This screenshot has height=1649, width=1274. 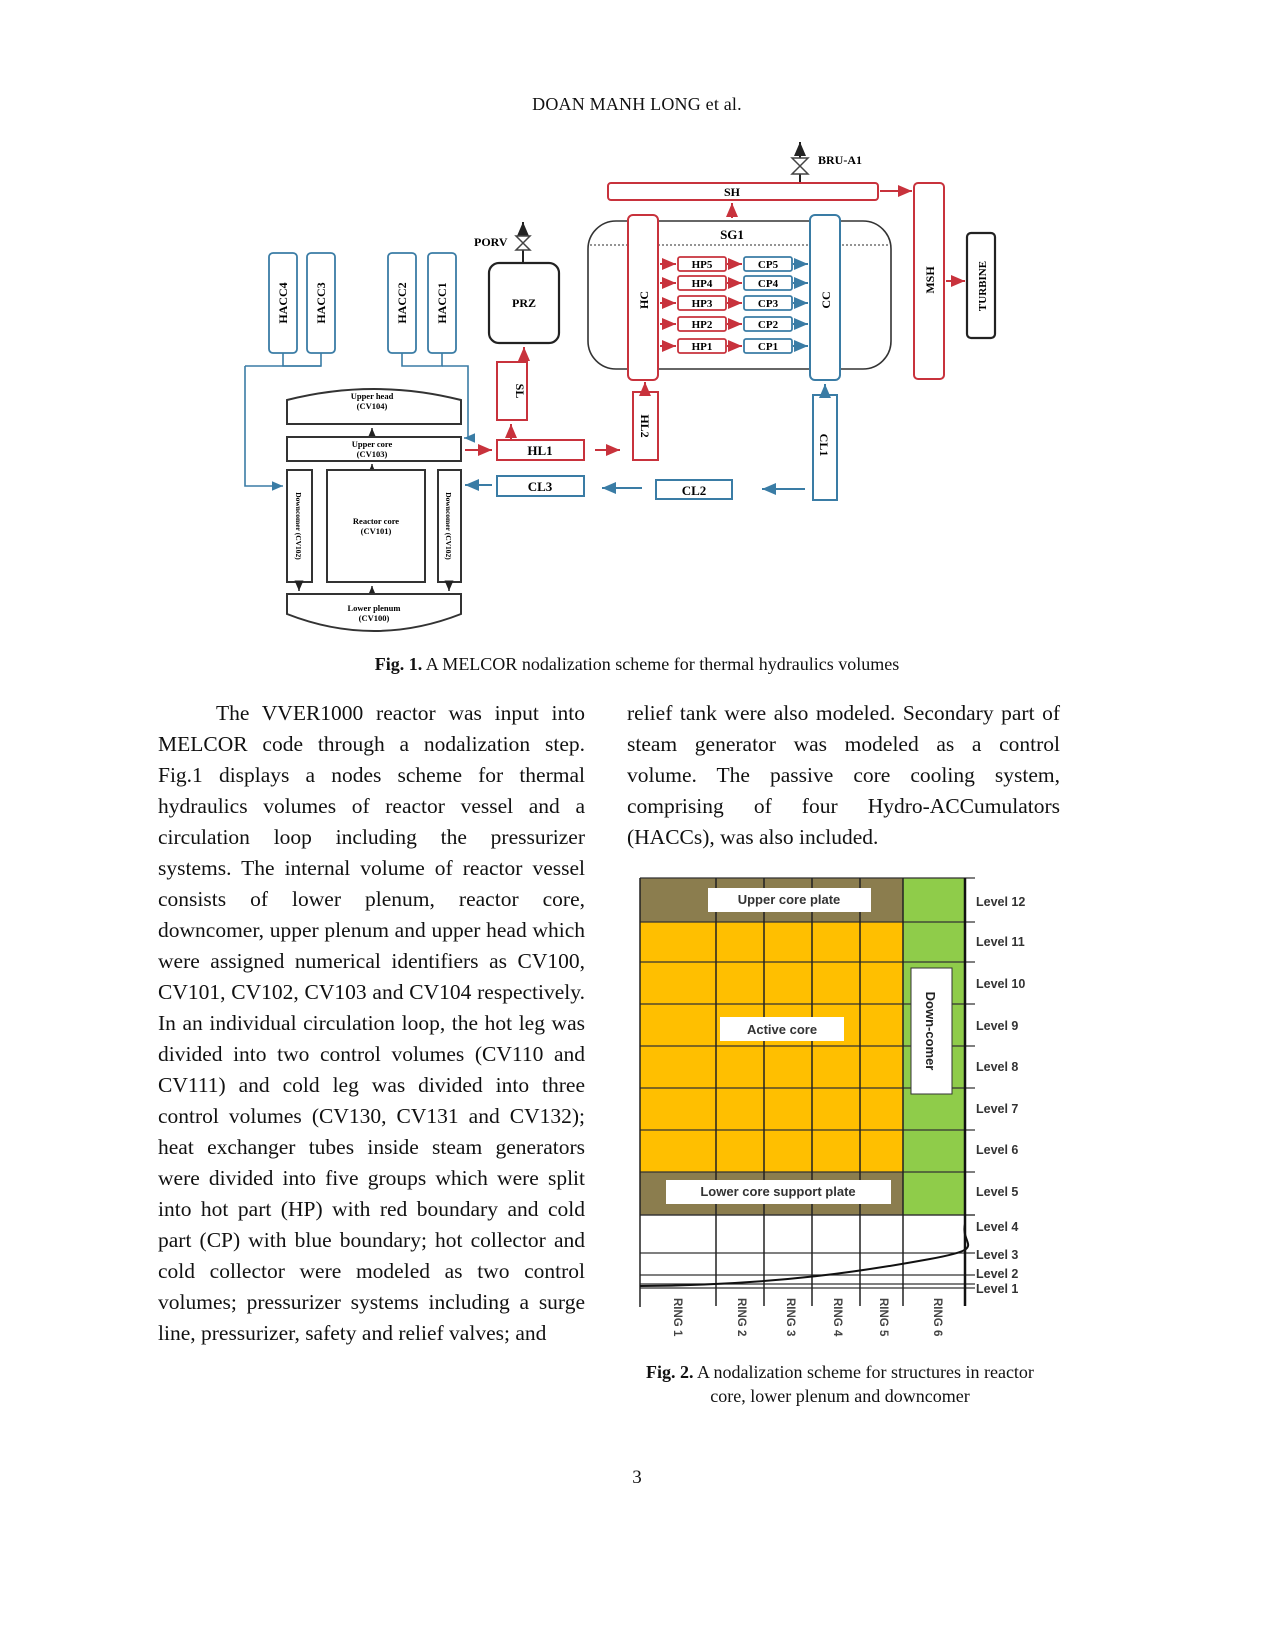 What do you see at coordinates (491, 242) in the screenshot?
I see `porv-label: PORV` at bounding box center [491, 242].